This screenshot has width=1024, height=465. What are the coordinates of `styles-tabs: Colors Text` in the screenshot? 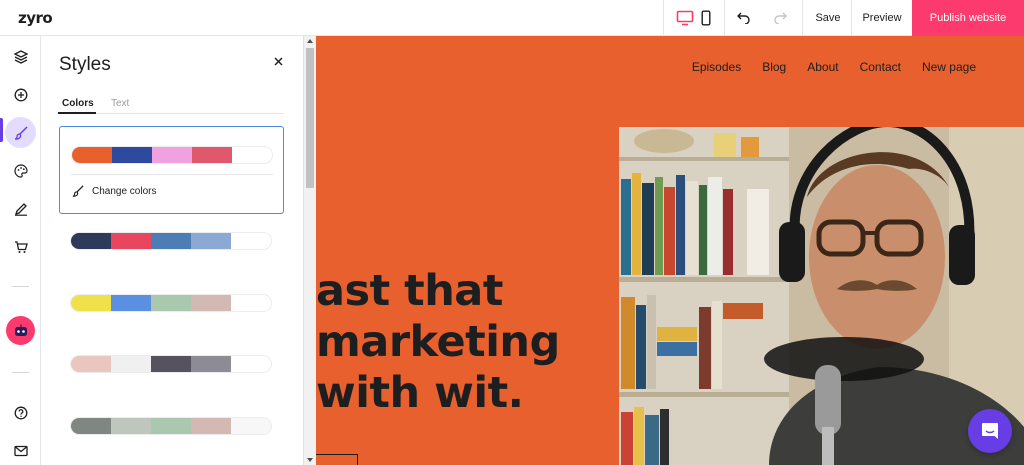 It's located at (171, 106).